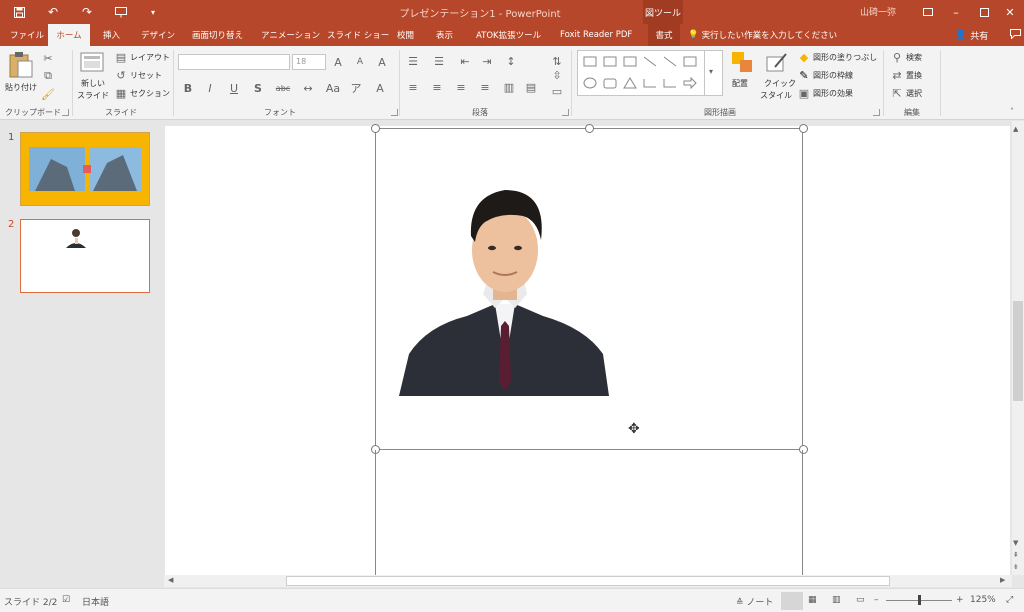 This screenshot has width=1024, height=612. Describe the element at coordinates (1015, 543) in the screenshot. I see `scroll-down-icon: ▼` at that location.